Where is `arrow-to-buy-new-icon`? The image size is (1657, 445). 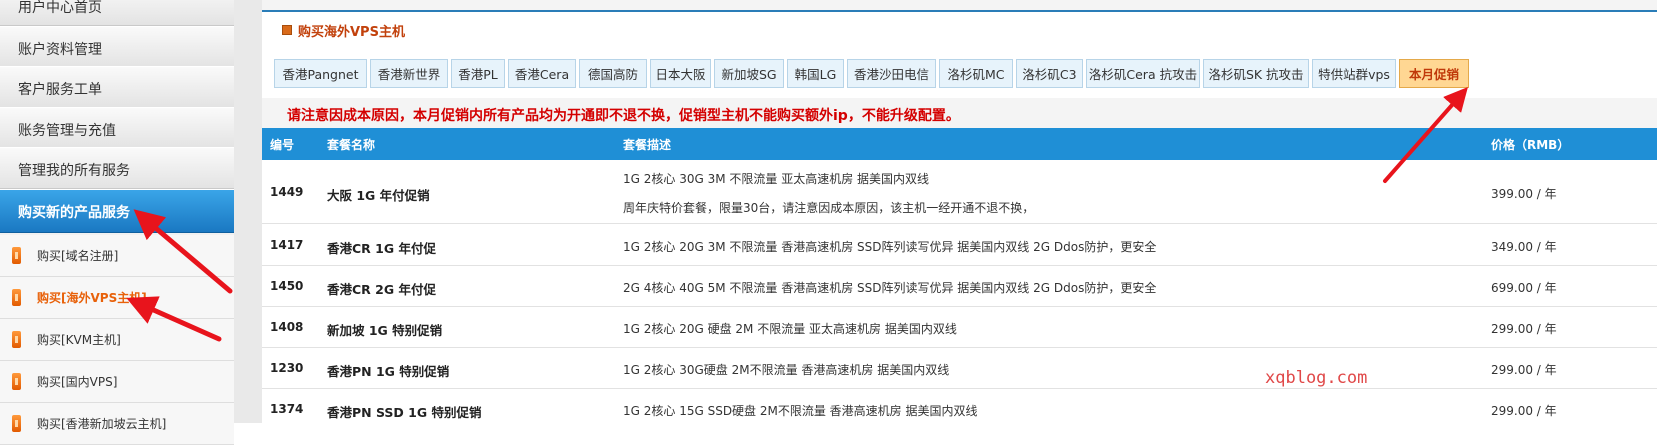
arrow-to-buy-new-icon is located at coordinates (183, 251).